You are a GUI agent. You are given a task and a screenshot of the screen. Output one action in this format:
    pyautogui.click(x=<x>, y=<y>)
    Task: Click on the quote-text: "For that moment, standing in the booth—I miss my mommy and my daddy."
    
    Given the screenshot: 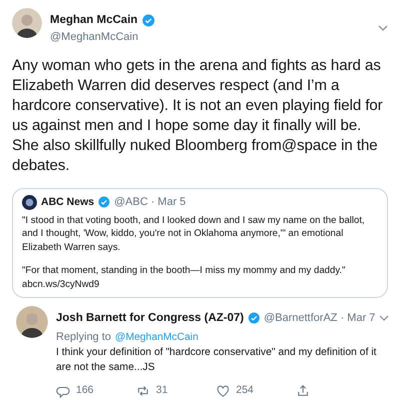 What is the action you would take?
    pyautogui.click(x=184, y=271)
    